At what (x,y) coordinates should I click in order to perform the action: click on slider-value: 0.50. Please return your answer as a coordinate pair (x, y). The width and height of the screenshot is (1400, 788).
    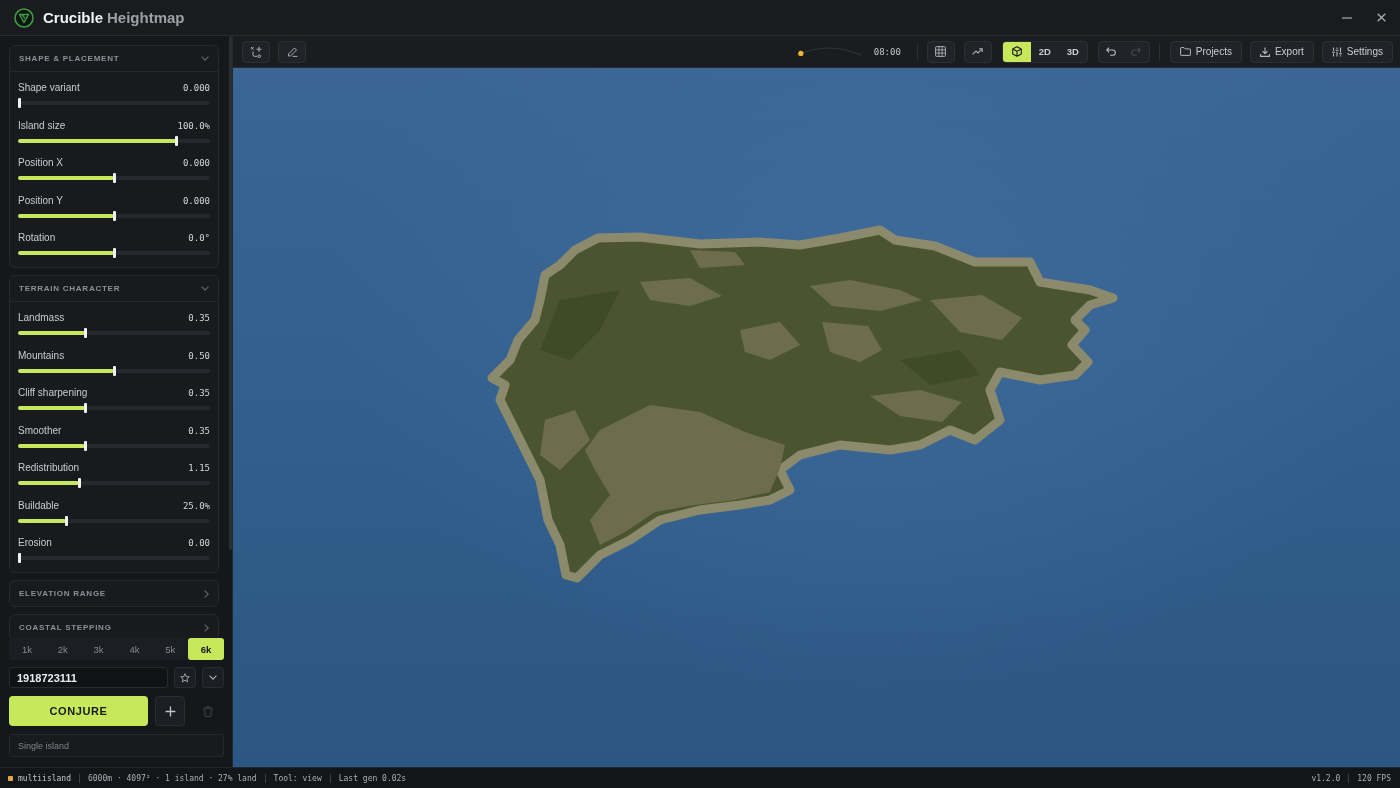
    Looking at the image, I should click on (199, 355).